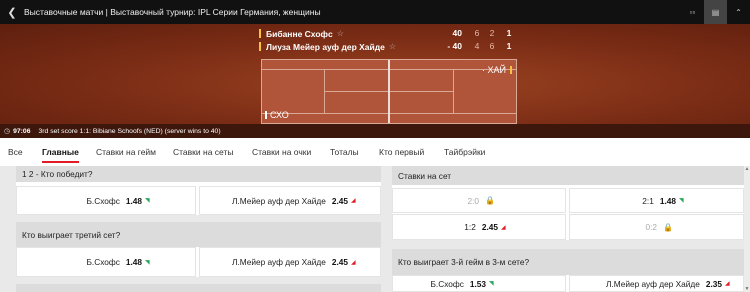 The image size is (750, 292). What do you see at coordinates (126, 152) in the screenshot?
I see `tab-game-bets: Ставки на гейм` at bounding box center [126, 152].